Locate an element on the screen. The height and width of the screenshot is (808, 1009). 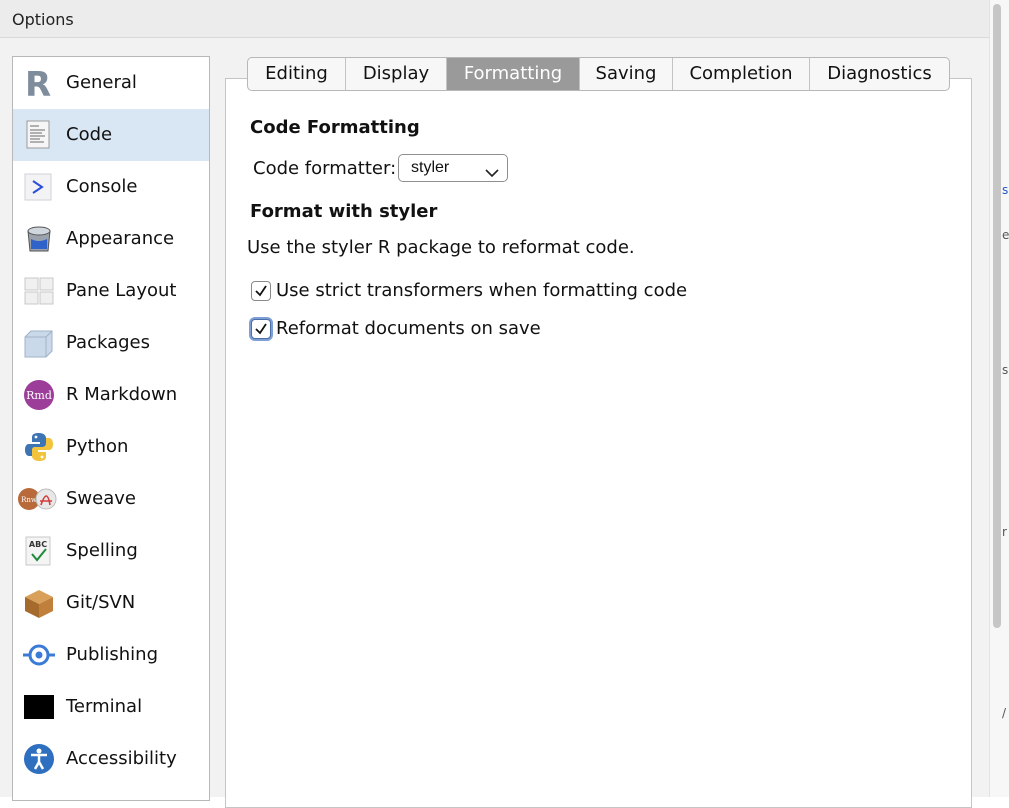
svg-text: Rmd is located at coordinates (39, 395).